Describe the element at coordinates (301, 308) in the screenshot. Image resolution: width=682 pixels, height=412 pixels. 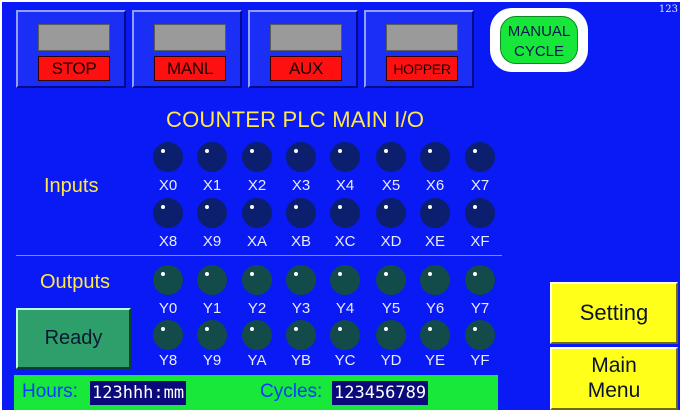
I see `outputs-label-y3: Y3` at that location.